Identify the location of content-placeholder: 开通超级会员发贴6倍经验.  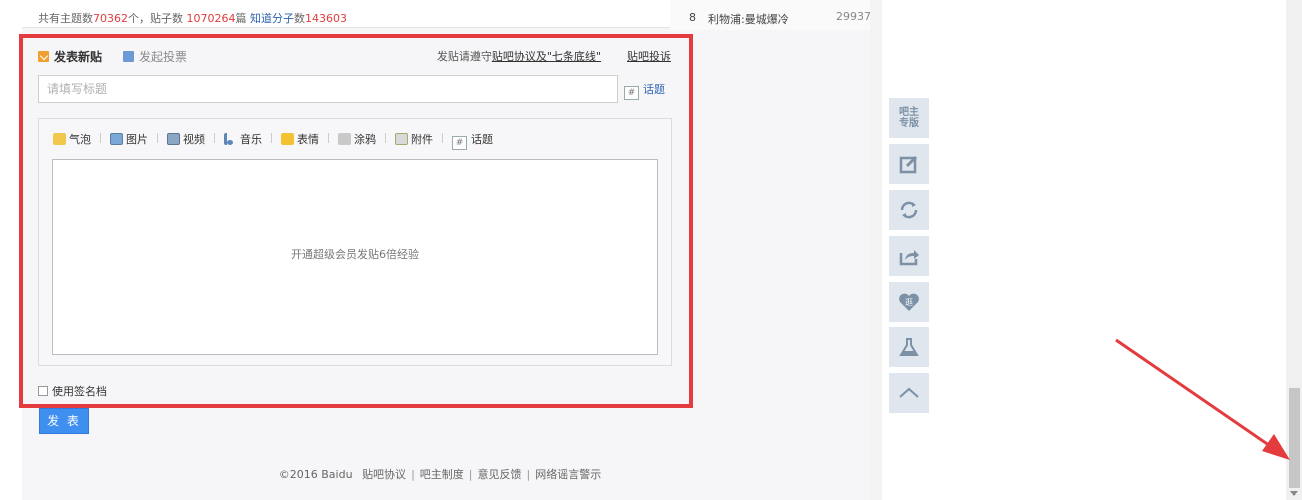
(355, 254).